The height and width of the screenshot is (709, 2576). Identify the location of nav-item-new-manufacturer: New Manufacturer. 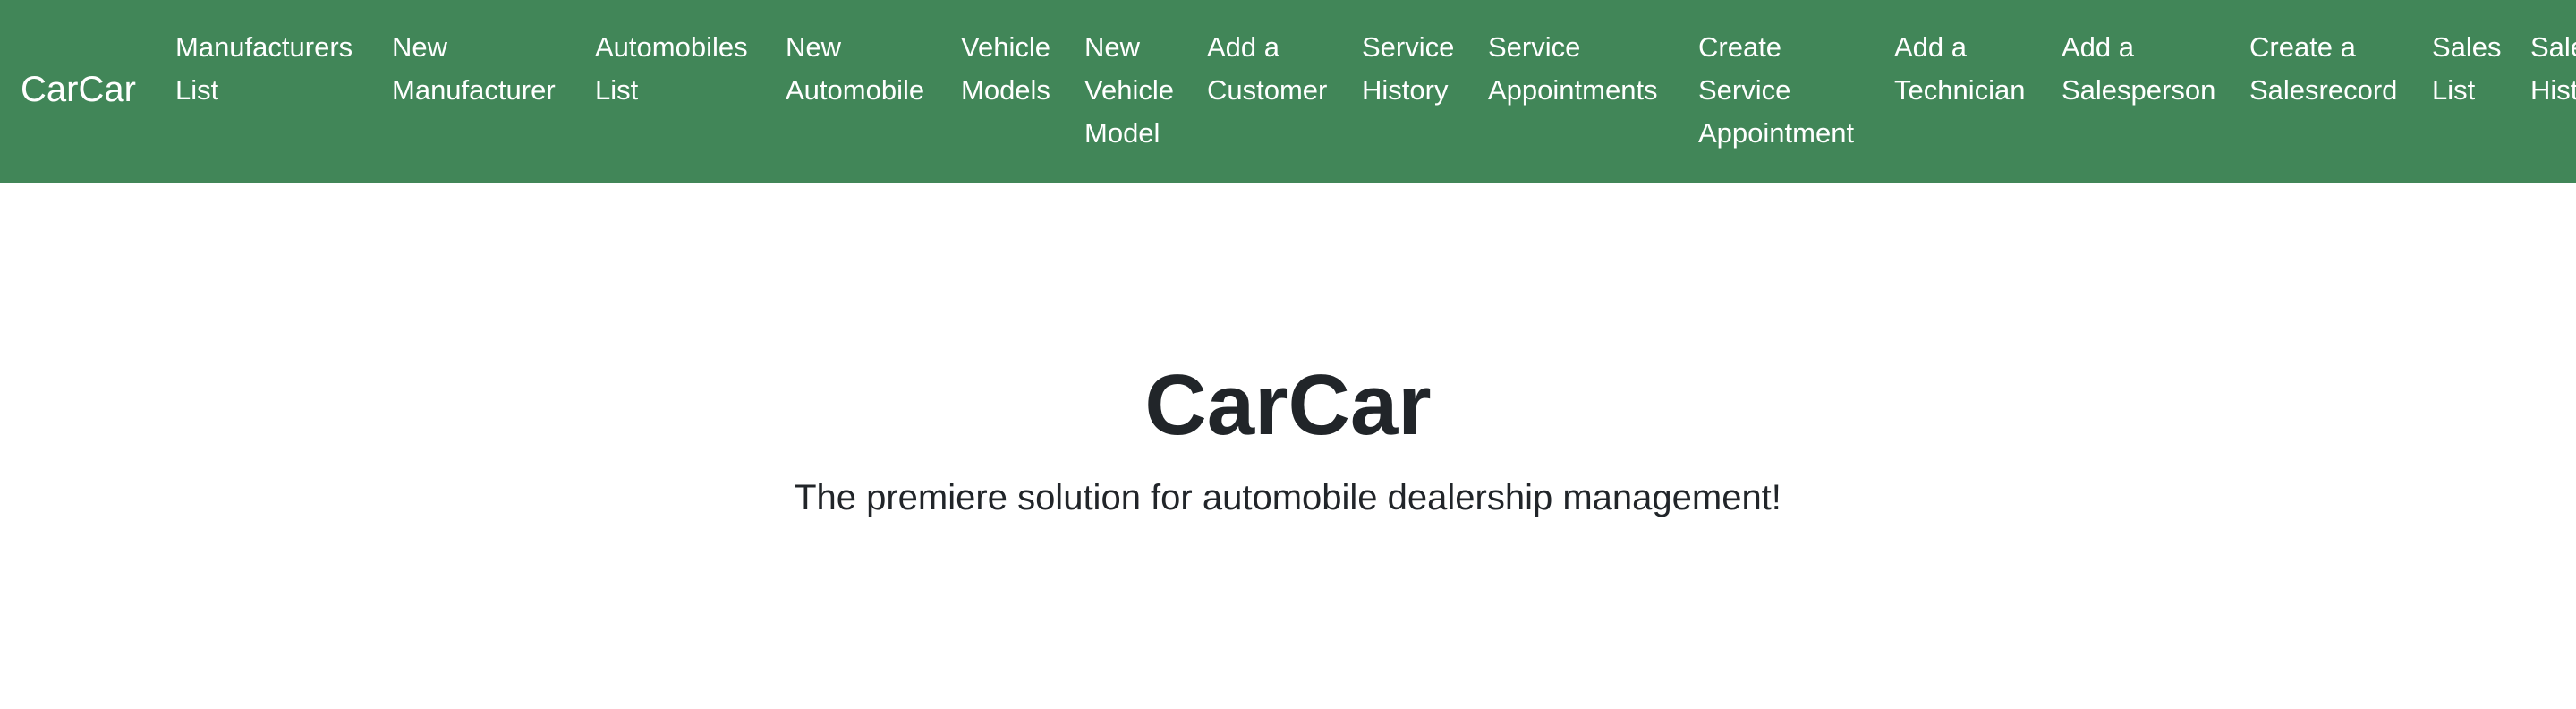
(474, 69).